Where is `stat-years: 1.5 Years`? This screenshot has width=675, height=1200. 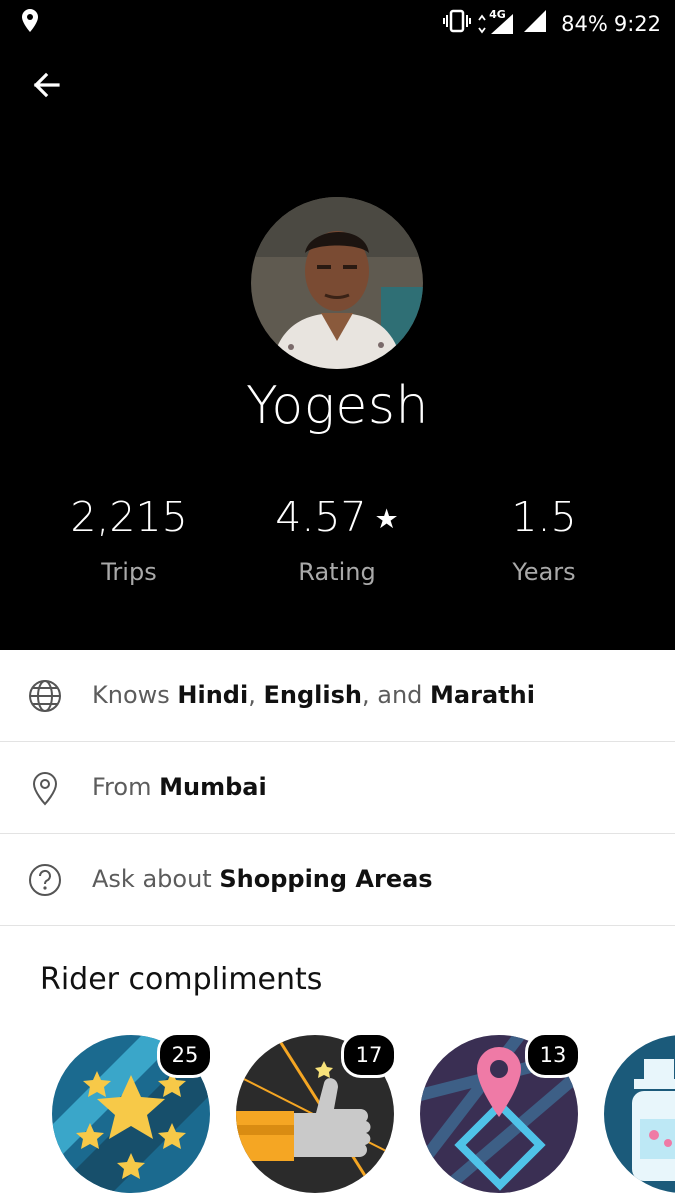
stat-years: 1.5 Years is located at coordinates (544, 538).